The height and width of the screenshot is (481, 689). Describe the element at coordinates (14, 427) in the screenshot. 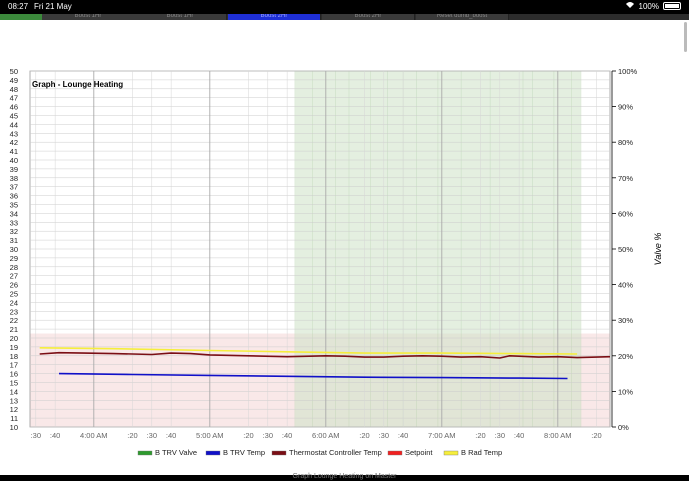

I see `y-tick-label: 10` at that location.